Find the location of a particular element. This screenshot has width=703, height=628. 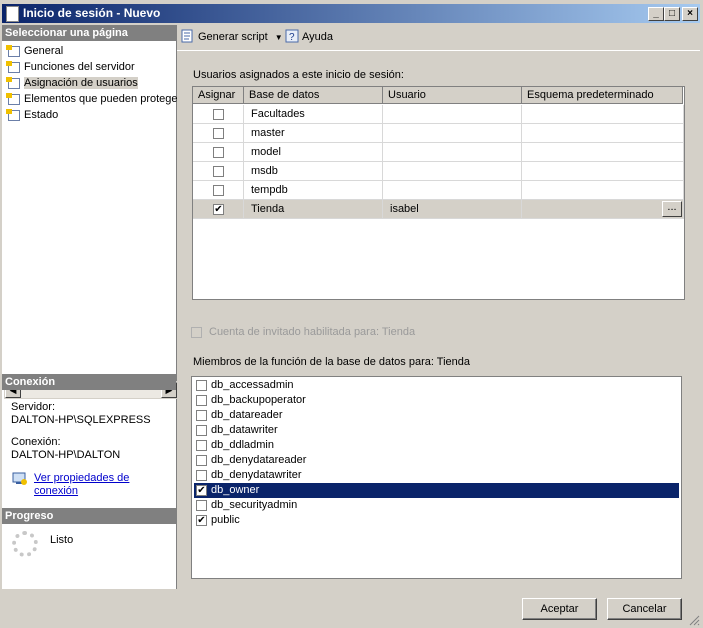

role-name: db_backupoperator is located at coordinates (258, 400).